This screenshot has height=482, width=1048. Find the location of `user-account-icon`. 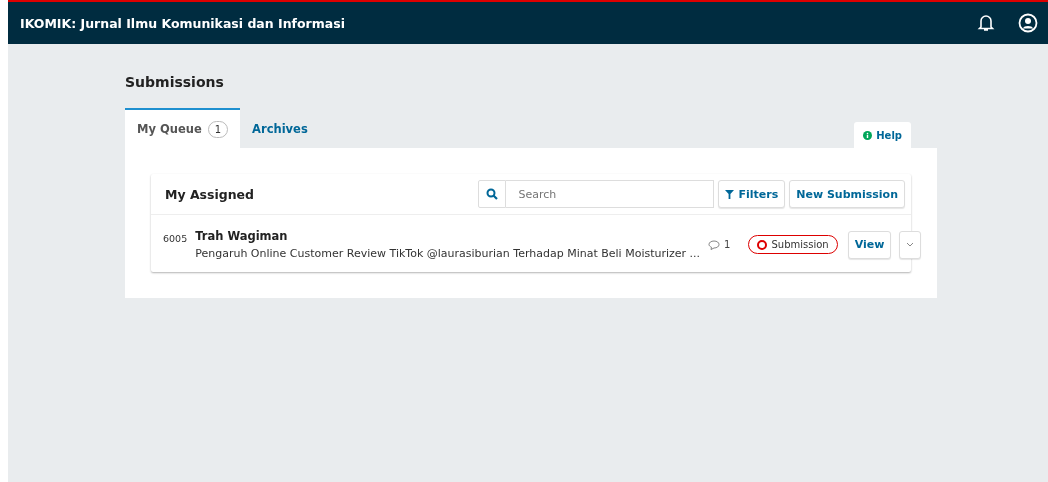

user-account-icon is located at coordinates (1028, 23).